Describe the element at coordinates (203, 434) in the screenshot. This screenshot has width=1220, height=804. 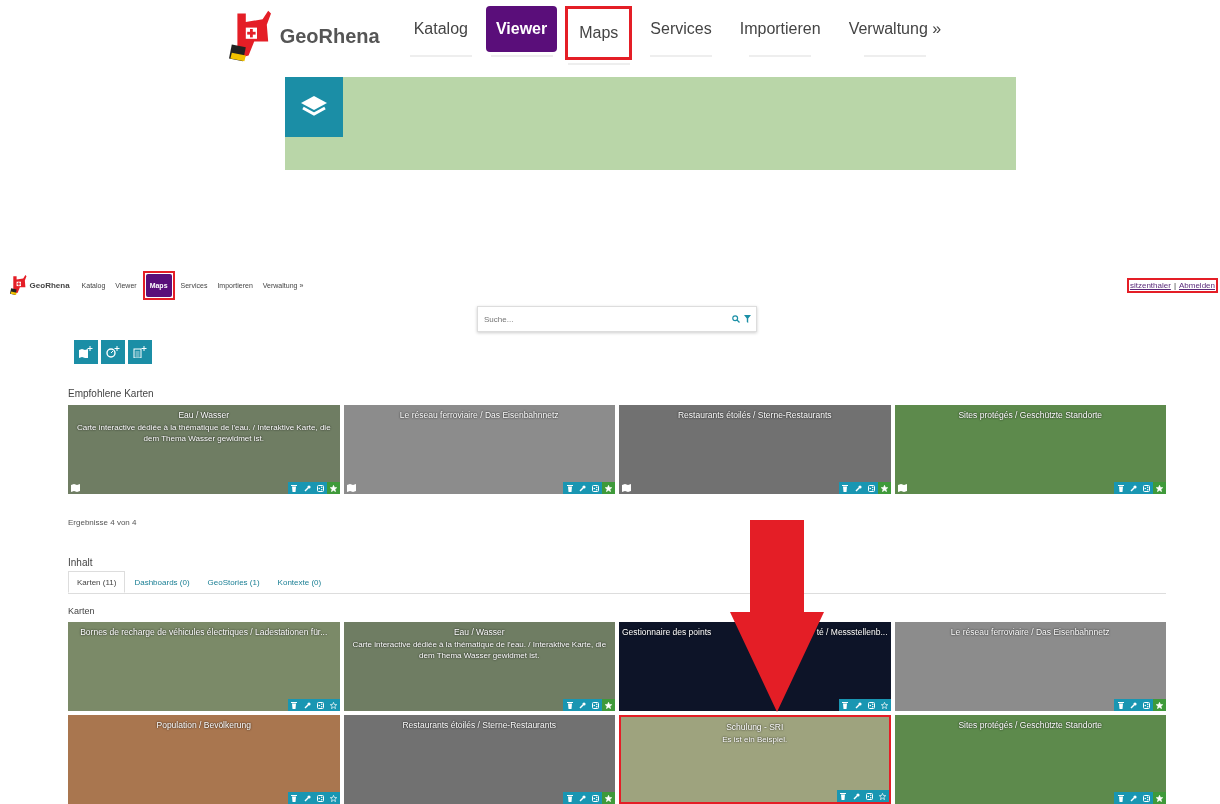
I see `card-description: Carte interactive dédiée à la thématique de l'eau. / Interaktive Karte, die dem Thema Wasser gewidmet ist.` at that location.